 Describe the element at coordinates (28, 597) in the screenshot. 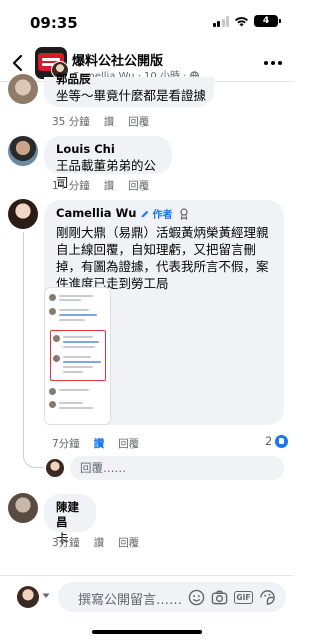

I see `composer-avatar` at that location.